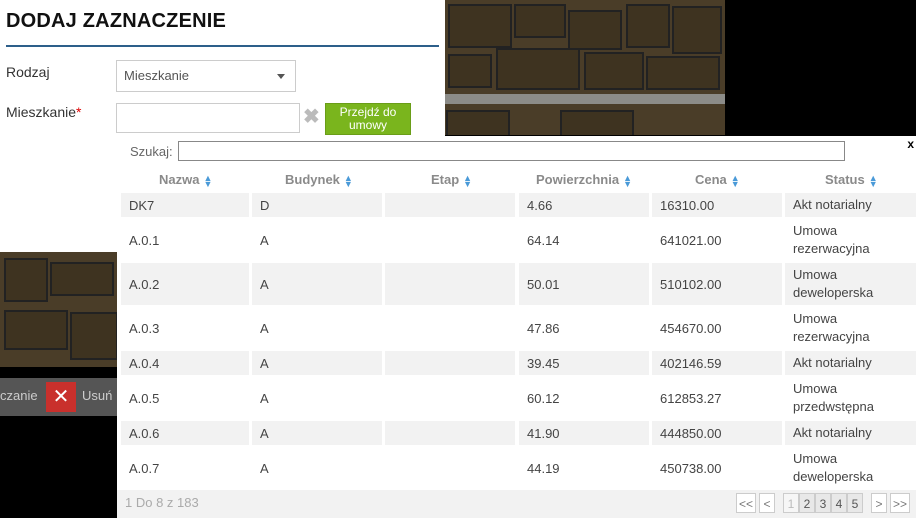 The width and height of the screenshot is (916, 518). What do you see at coordinates (312, 179) in the screenshot?
I see `column-header-label: Budynek` at bounding box center [312, 179].